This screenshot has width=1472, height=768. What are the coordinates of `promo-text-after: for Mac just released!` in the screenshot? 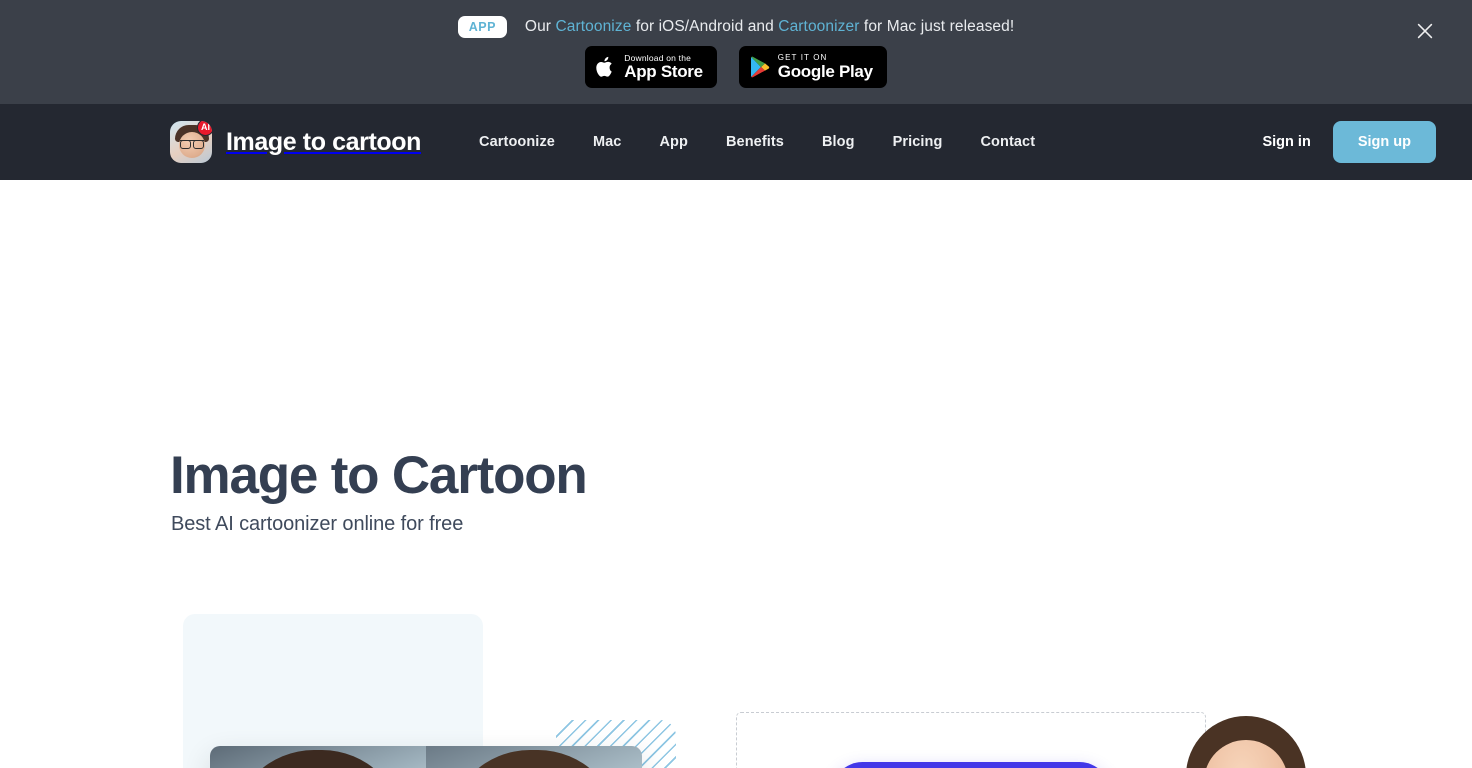 It's located at (937, 26).